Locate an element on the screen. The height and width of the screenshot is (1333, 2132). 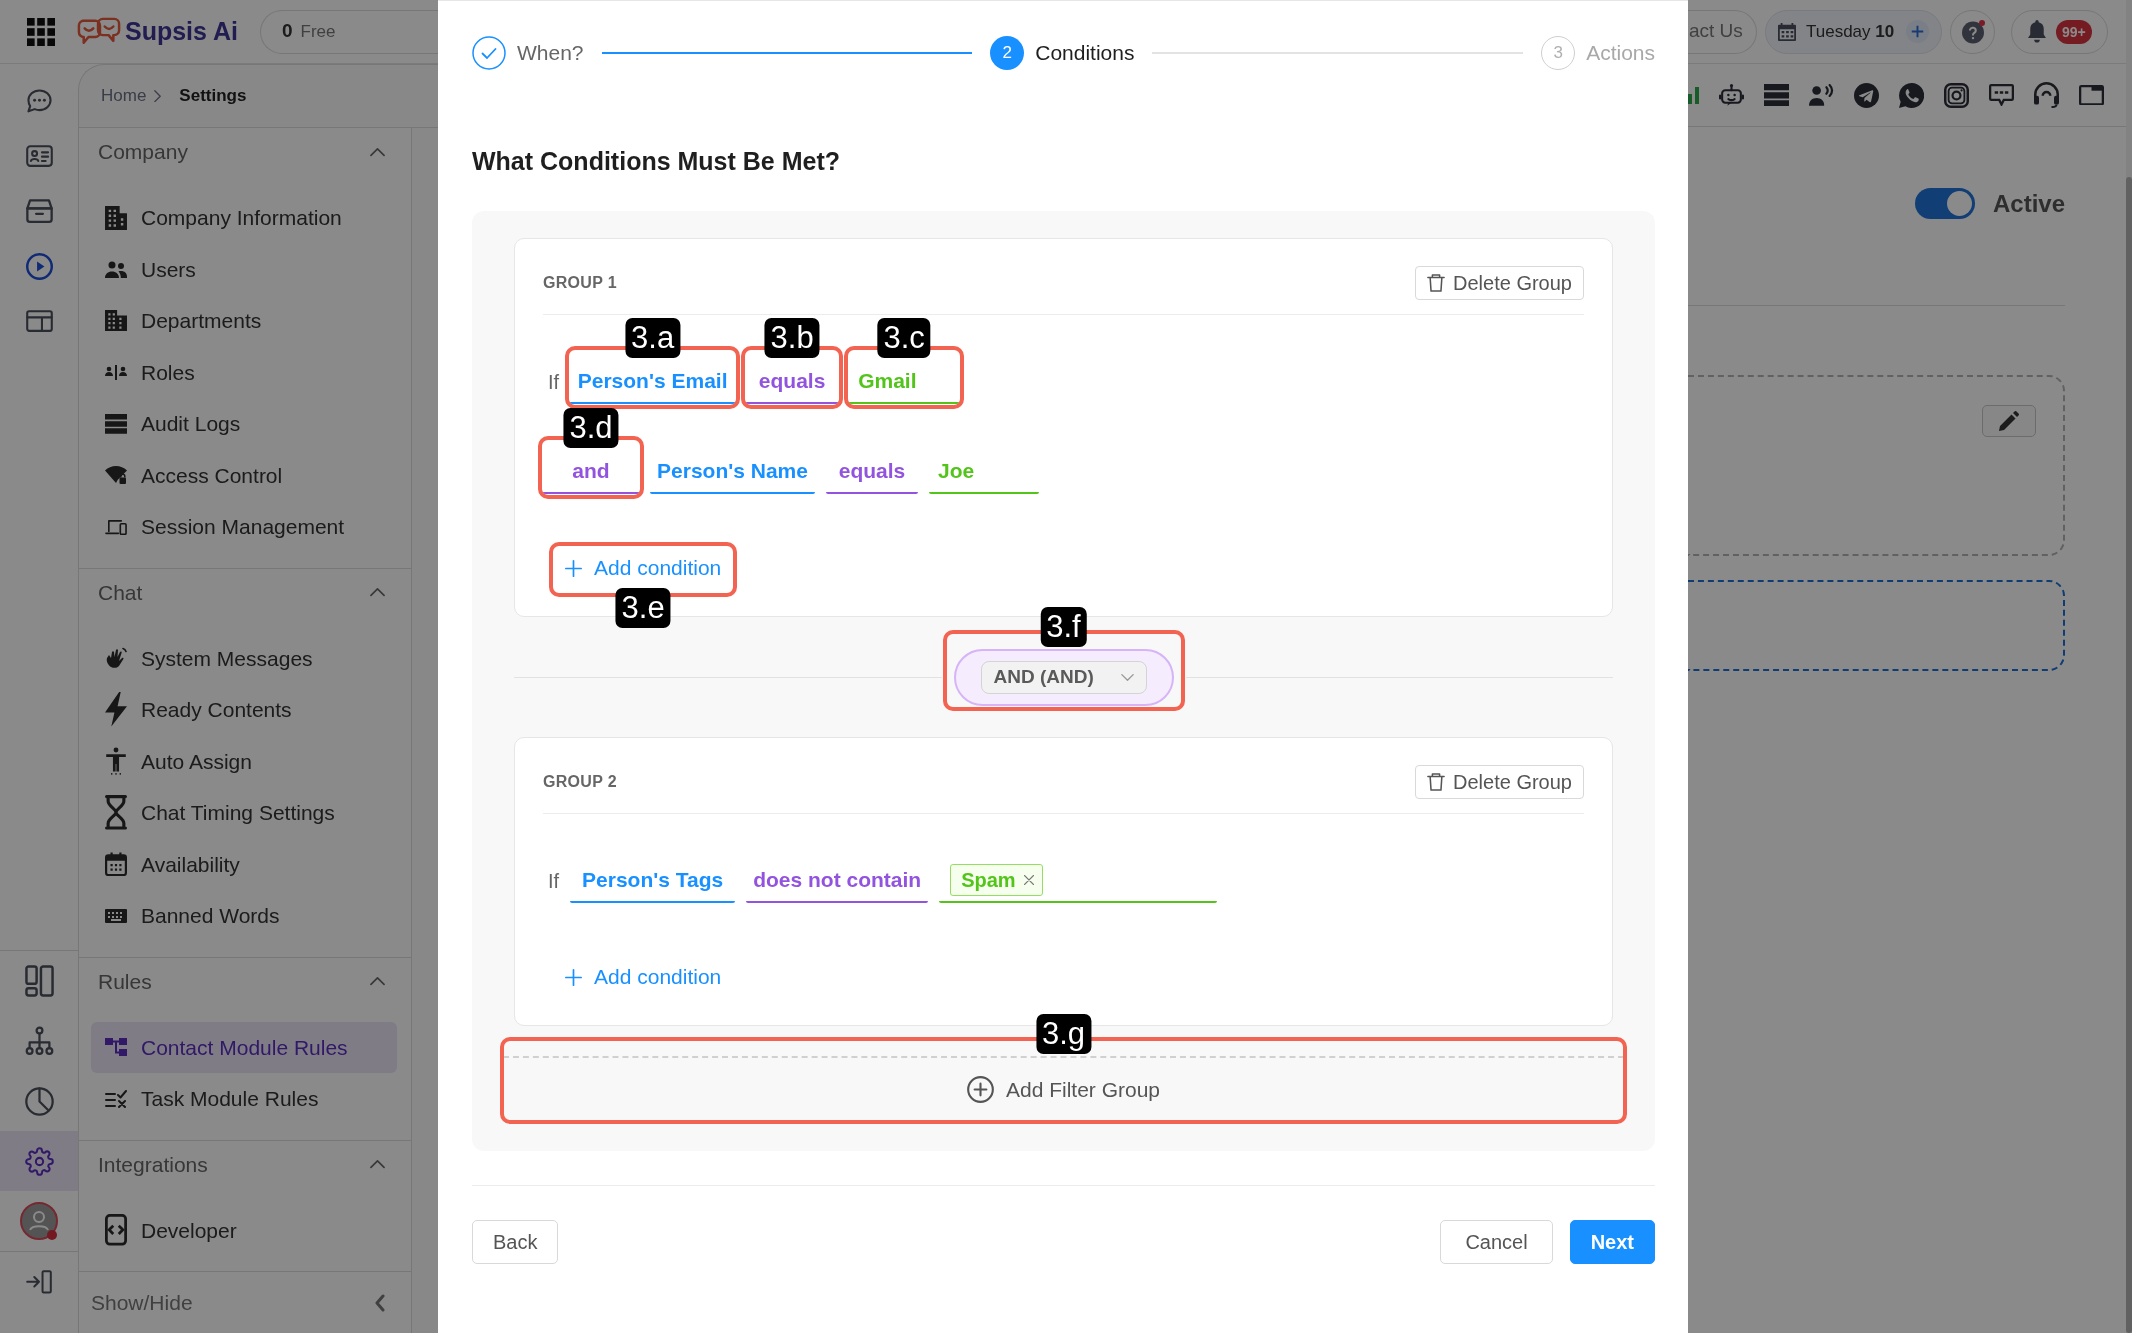
field-select: Person's Tags is located at coordinates (653, 881).